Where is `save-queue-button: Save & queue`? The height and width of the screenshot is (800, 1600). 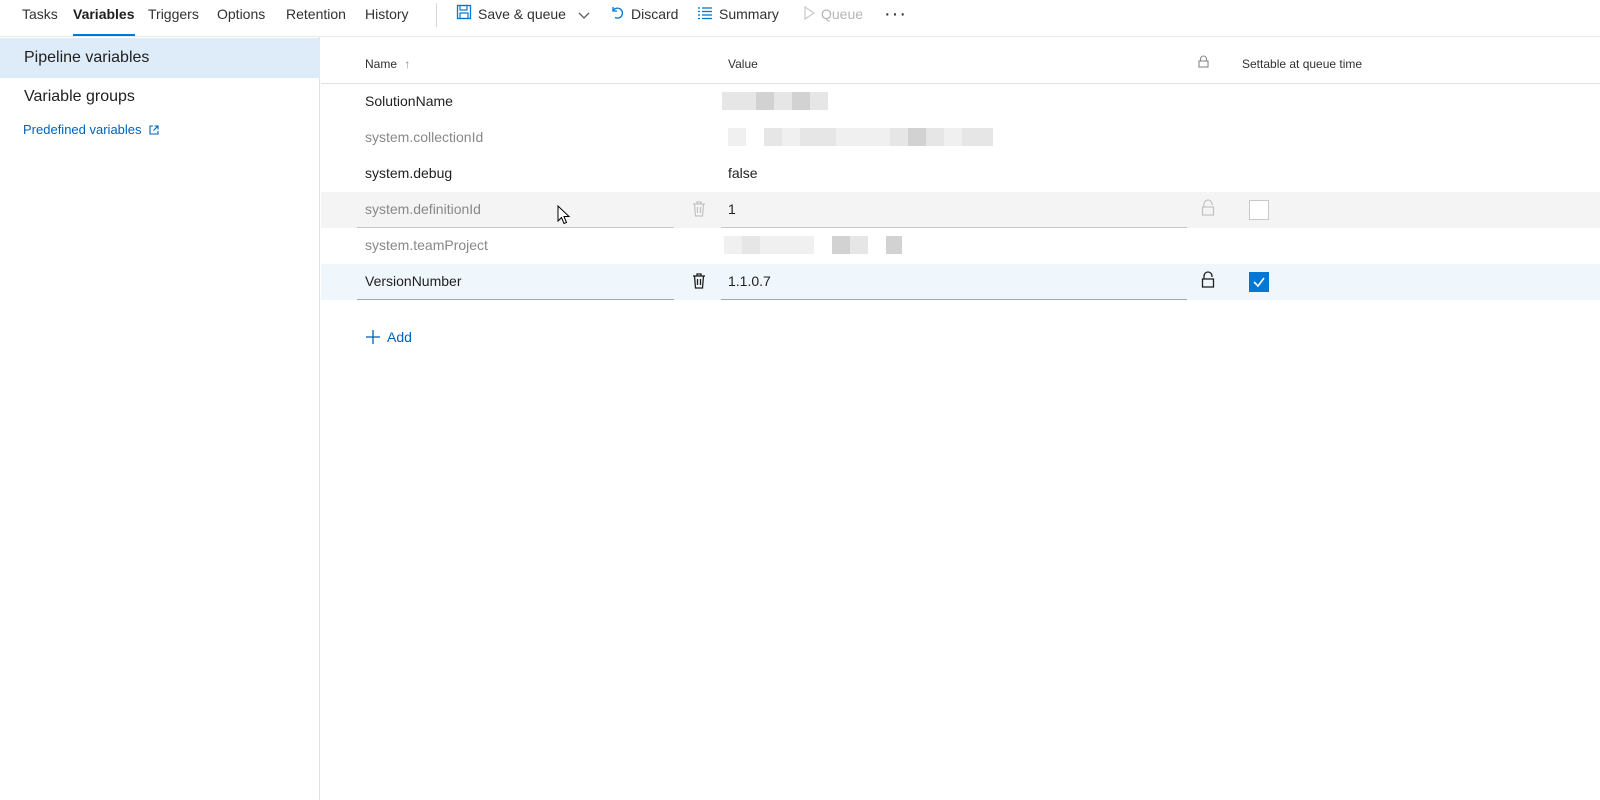 save-queue-button: Save & queue is located at coordinates (523, 15).